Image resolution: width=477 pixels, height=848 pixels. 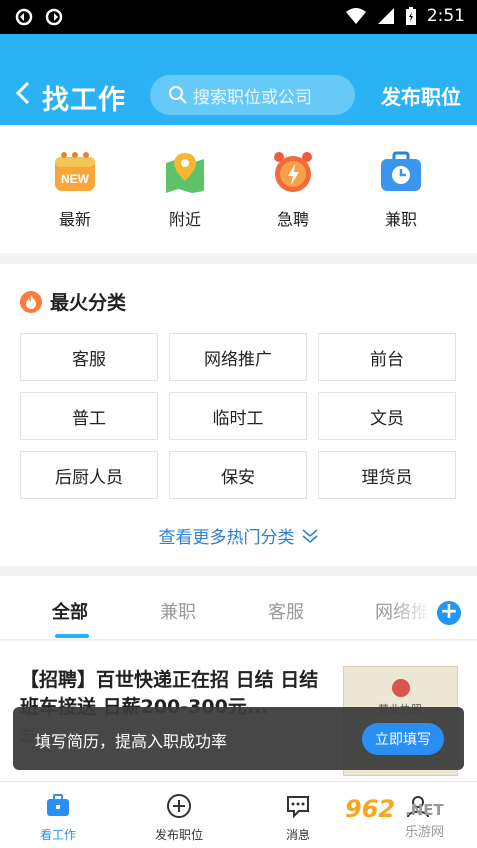 What do you see at coordinates (72, 636) in the screenshot?
I see `active-tab-indicator` at bounding box center [72, 636].